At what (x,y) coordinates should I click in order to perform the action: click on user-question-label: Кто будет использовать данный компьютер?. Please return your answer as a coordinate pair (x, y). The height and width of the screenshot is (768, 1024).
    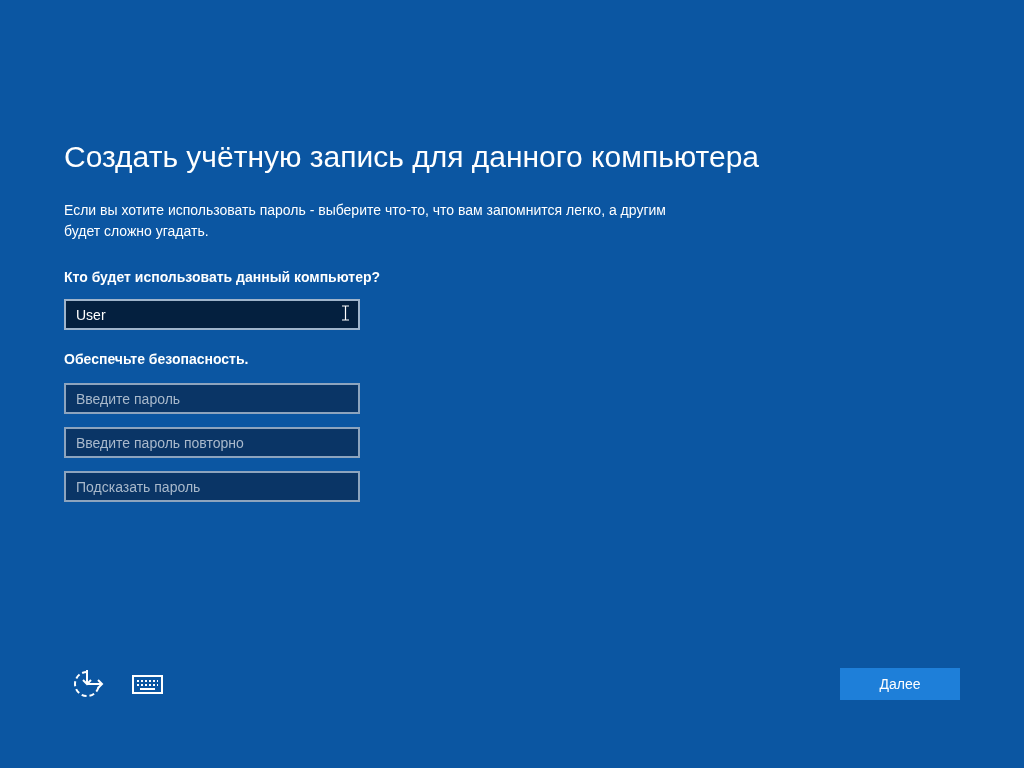
    Looking at the image, I should click on (222, 277).